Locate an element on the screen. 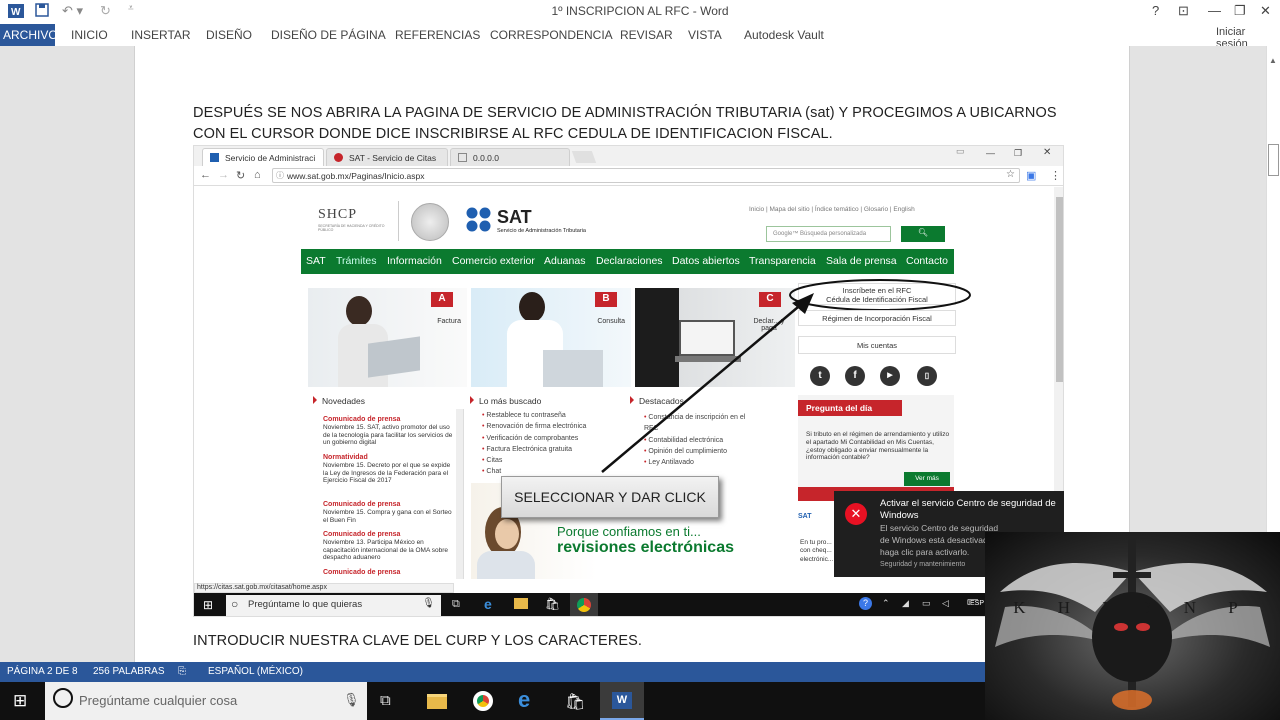 This screenshot has width=1280, height=720. nav-comercio-exterior: Comercio exterior is located at coordinates (493, 261).